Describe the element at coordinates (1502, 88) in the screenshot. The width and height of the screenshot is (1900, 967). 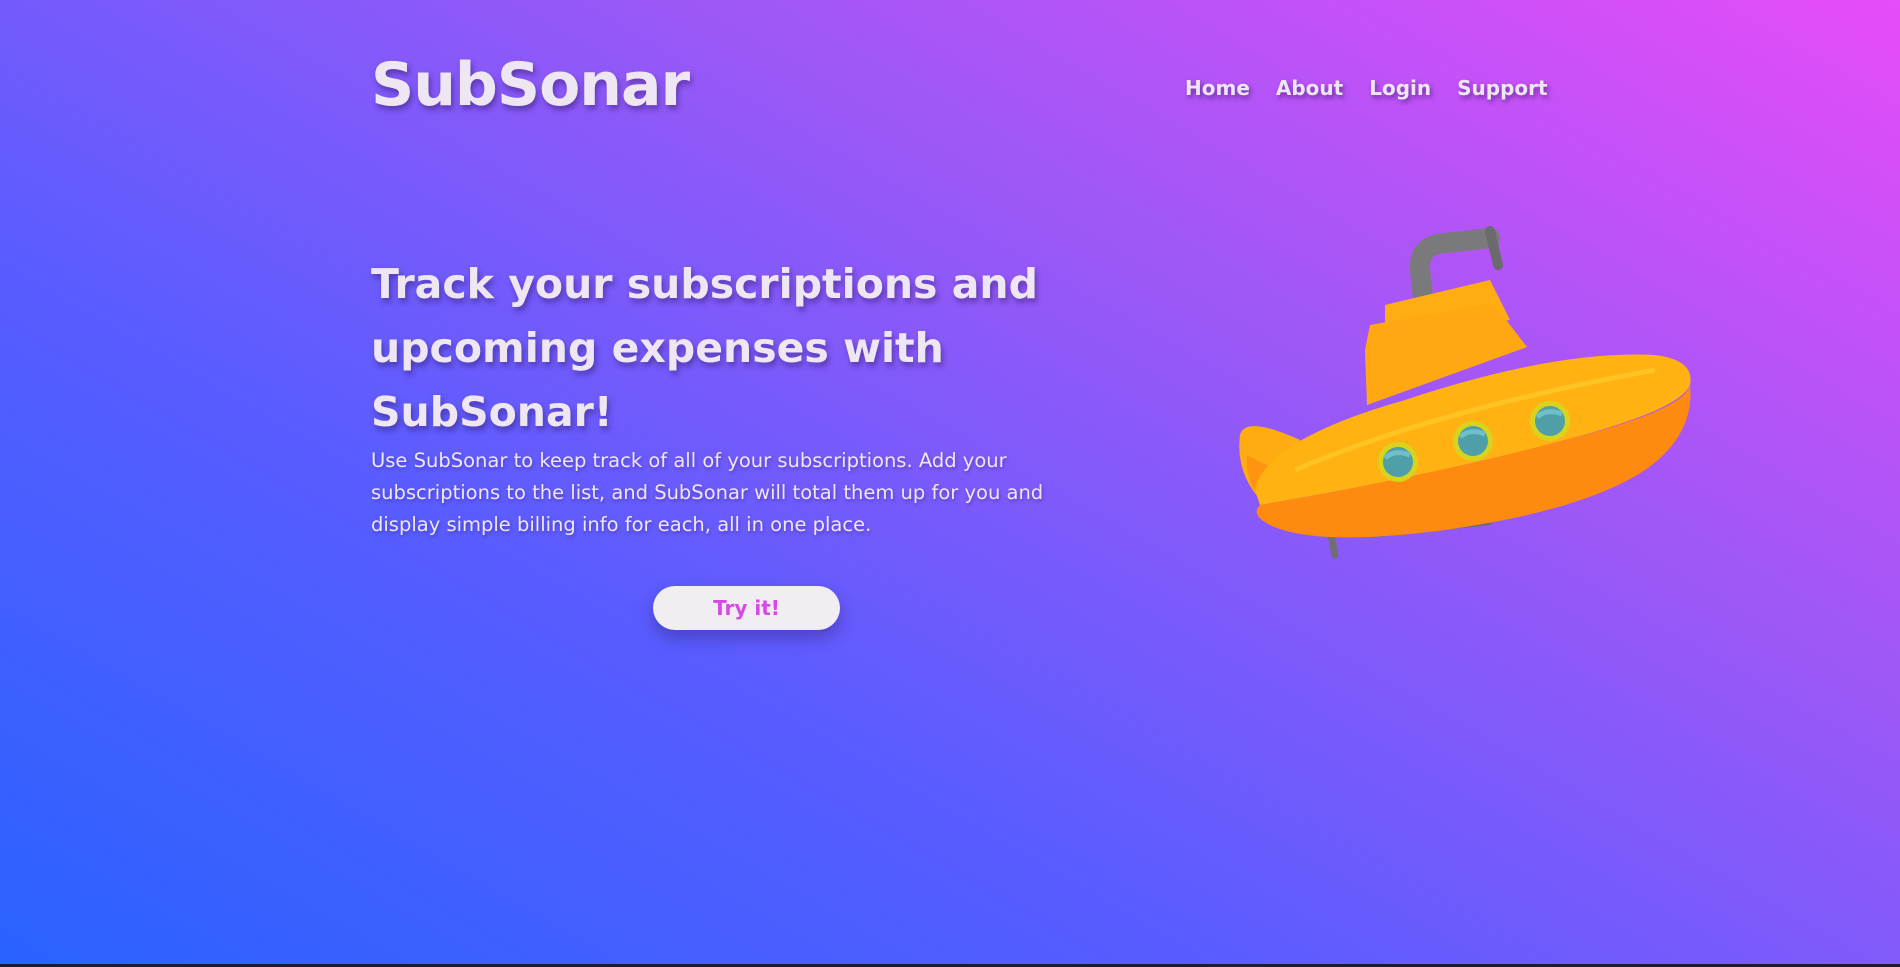
I see `nav-link-support: Support` at that location.